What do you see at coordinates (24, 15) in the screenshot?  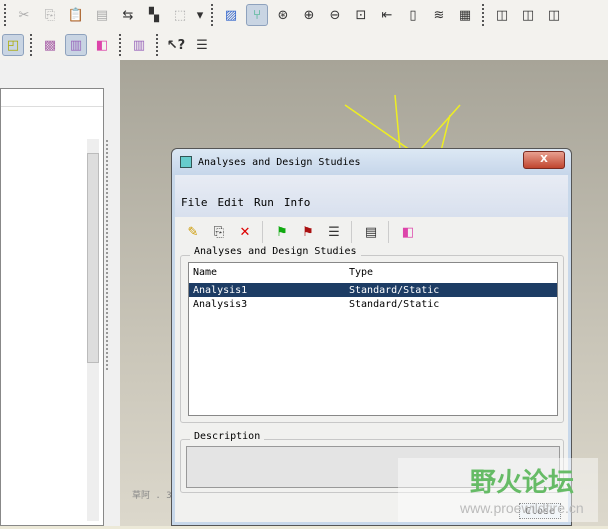 I see `cut-icon: ✂` at bounding box center [24, 15].